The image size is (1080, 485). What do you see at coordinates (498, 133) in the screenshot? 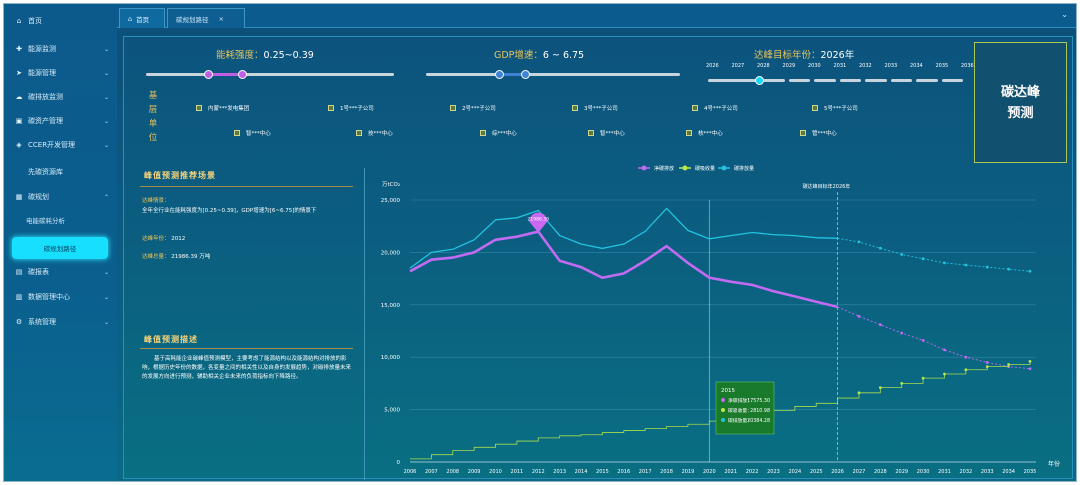
I see `unit-checkbox: 综***中心` at bounding box center [498, 133].